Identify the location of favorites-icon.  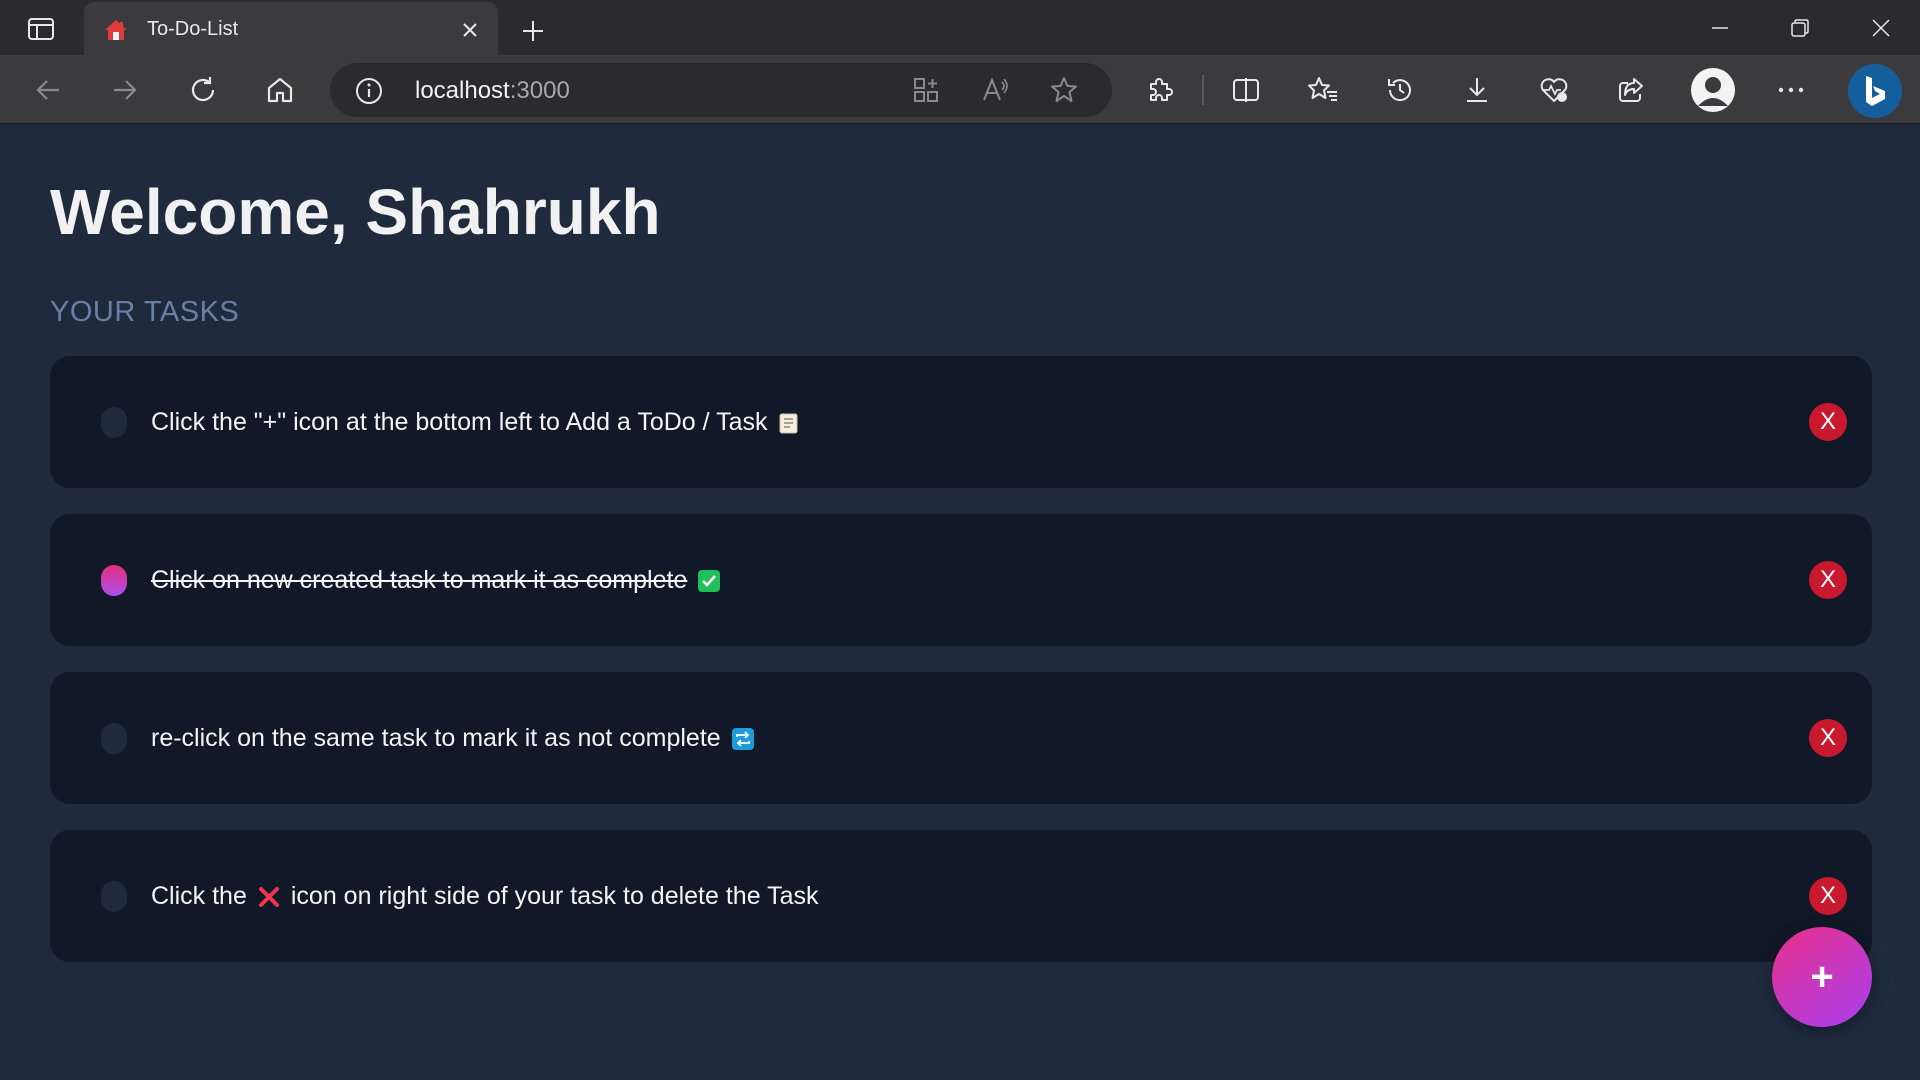
(1323, 90).